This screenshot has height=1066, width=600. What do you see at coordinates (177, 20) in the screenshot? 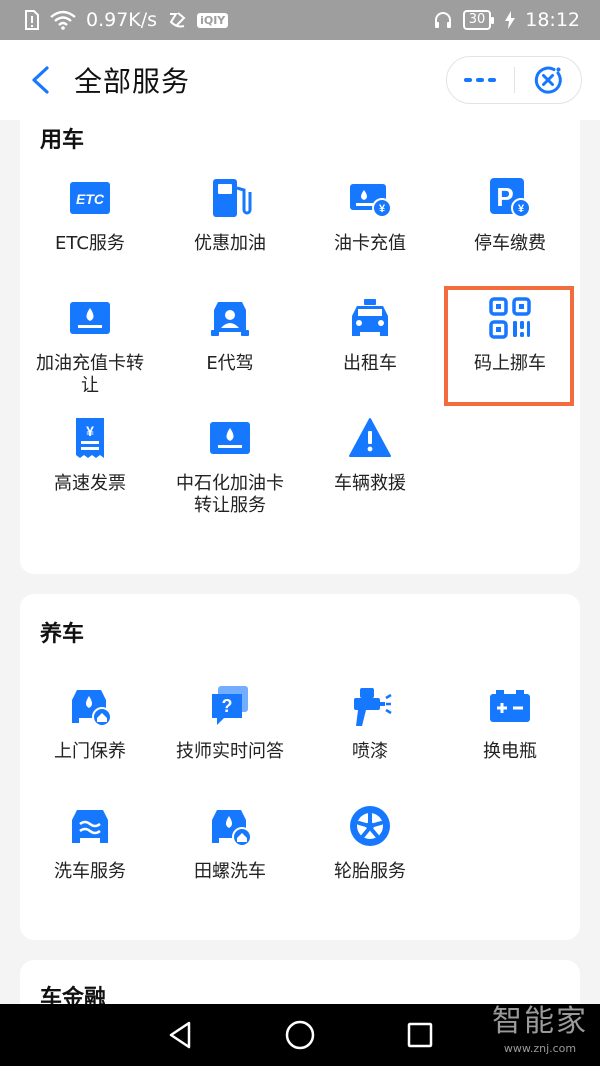
I see `app-notification-icon` at bounding box center [177, 20].